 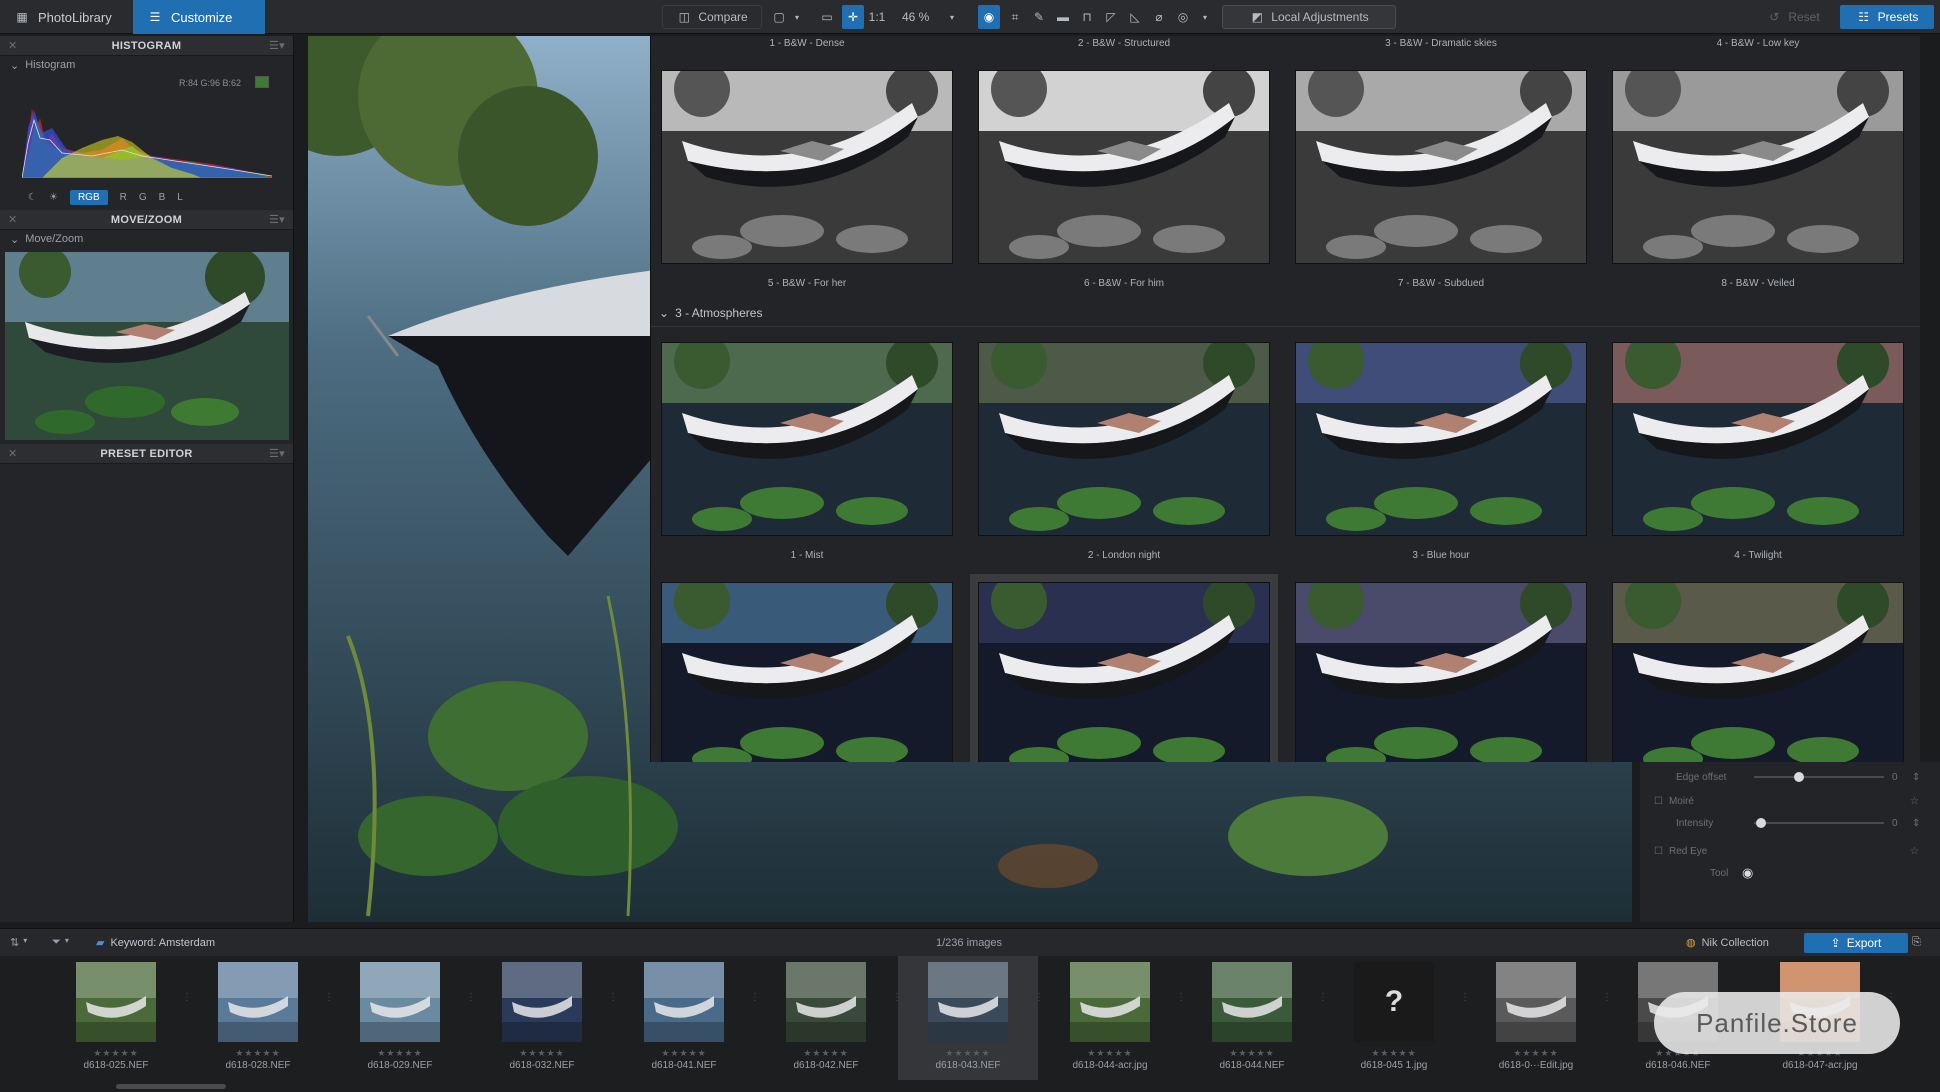 I want to click on section-atmospheres-header: ⌄ 3 - Atmospheres, so click(x=710, y=313).